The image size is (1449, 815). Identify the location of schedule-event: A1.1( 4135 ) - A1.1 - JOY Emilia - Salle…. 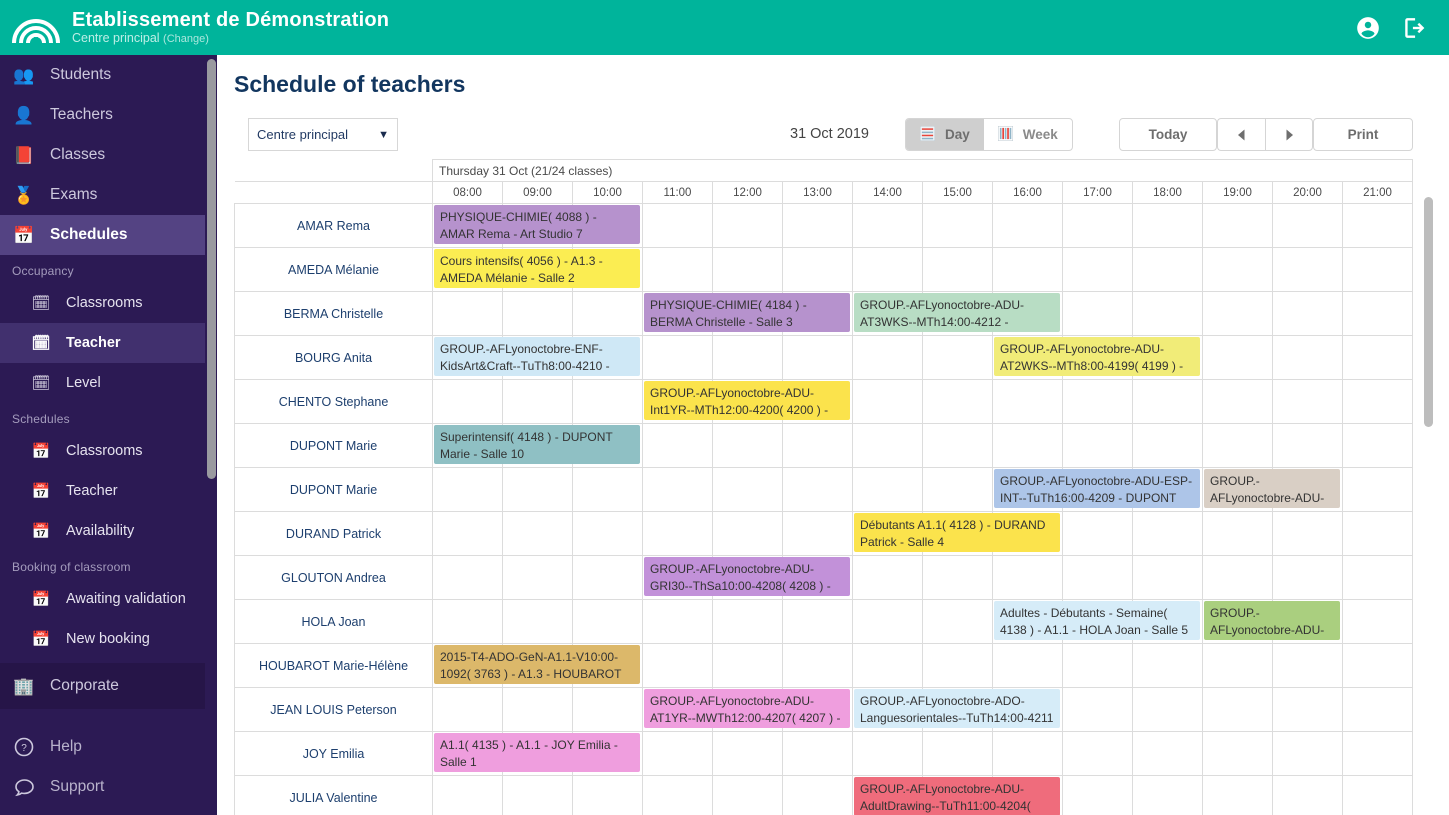
(537, 752).